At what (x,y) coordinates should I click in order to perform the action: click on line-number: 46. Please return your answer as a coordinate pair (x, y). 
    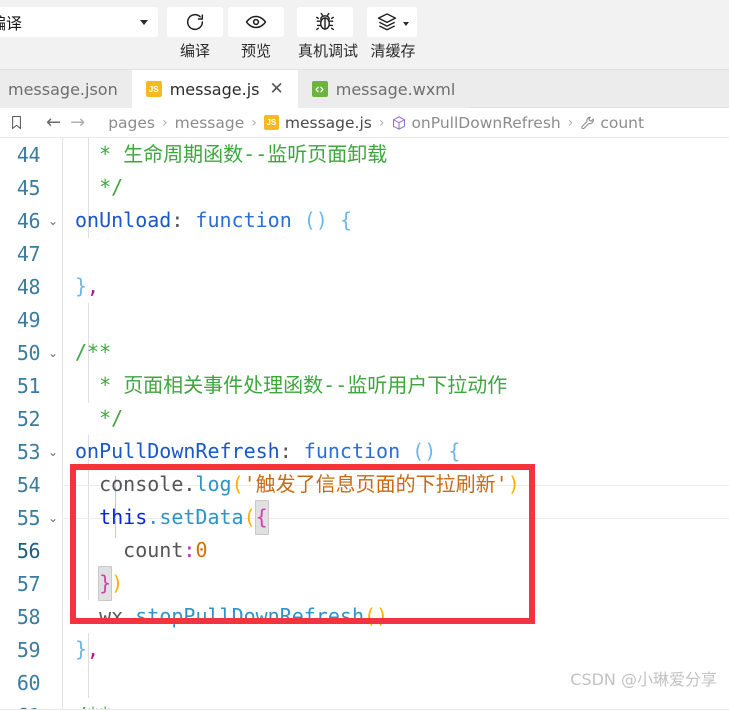
    Looking at the image, I should click on (28, 220).